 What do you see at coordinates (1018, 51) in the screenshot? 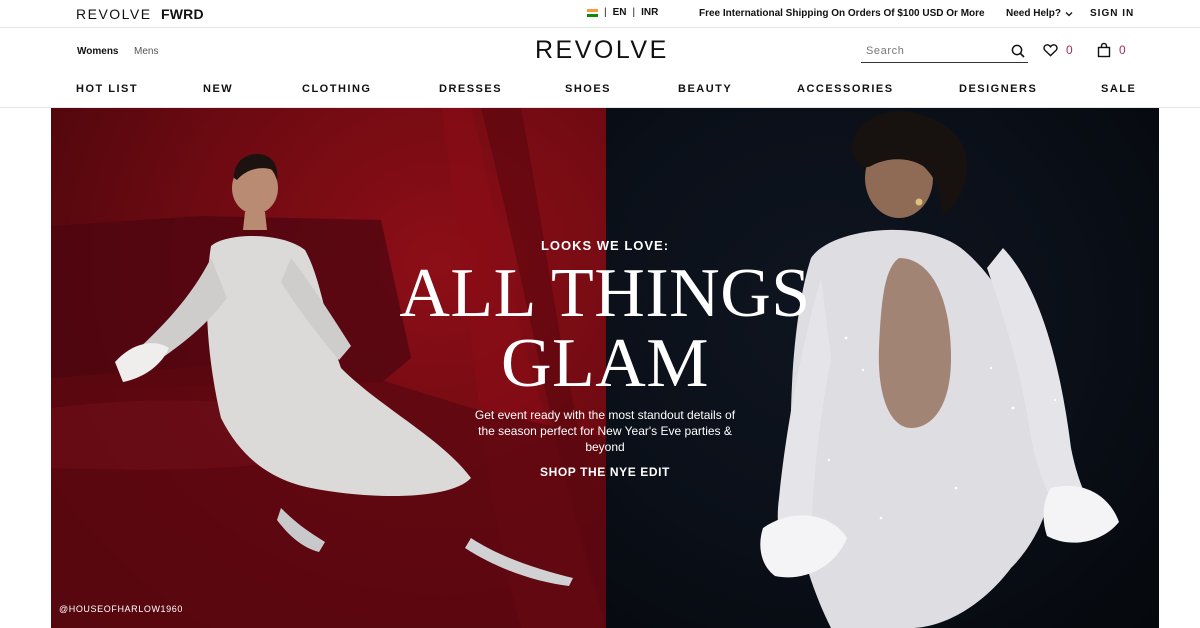
I see `search-icon` at bounding box center [1018, 51].